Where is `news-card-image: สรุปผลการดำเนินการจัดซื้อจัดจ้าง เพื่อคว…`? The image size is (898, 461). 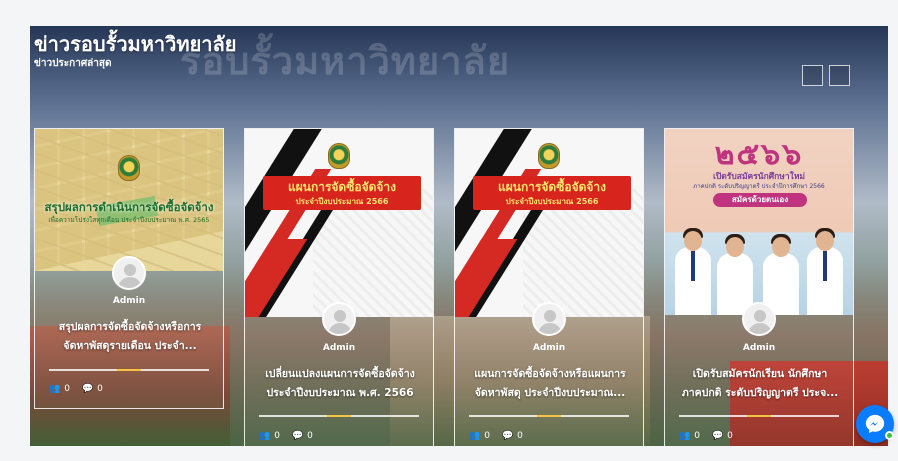
news-card-image: สรุปผลการดำเนินการจัดซื้อจัดจ้าง เพื่อคว… is located at coordinates (129, 200).